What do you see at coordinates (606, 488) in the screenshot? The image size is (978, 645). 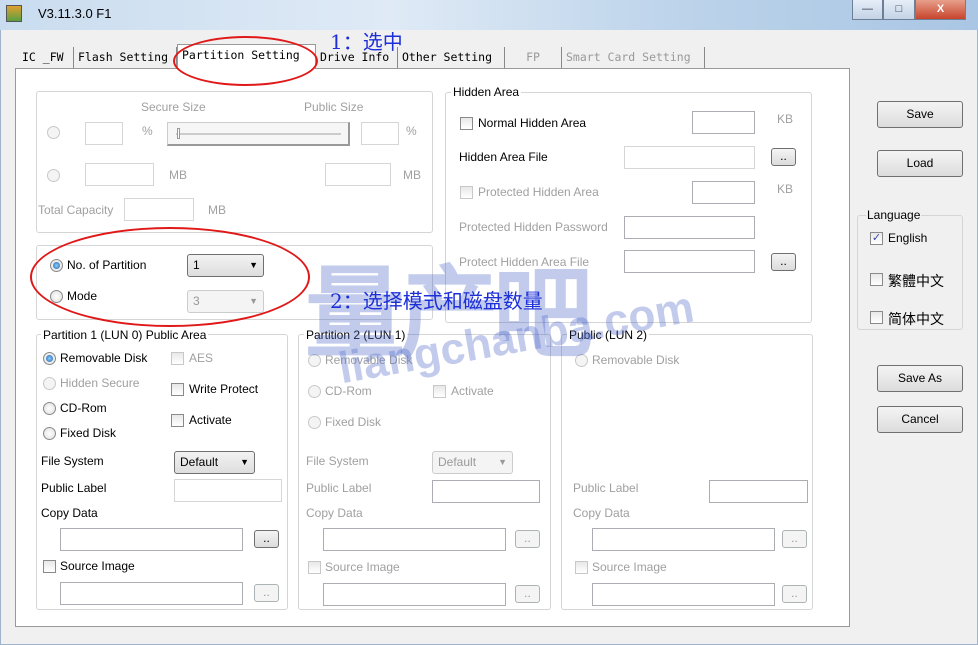 I see `lun2-public-label-label: Public Label` at bounding box center [606, 488].